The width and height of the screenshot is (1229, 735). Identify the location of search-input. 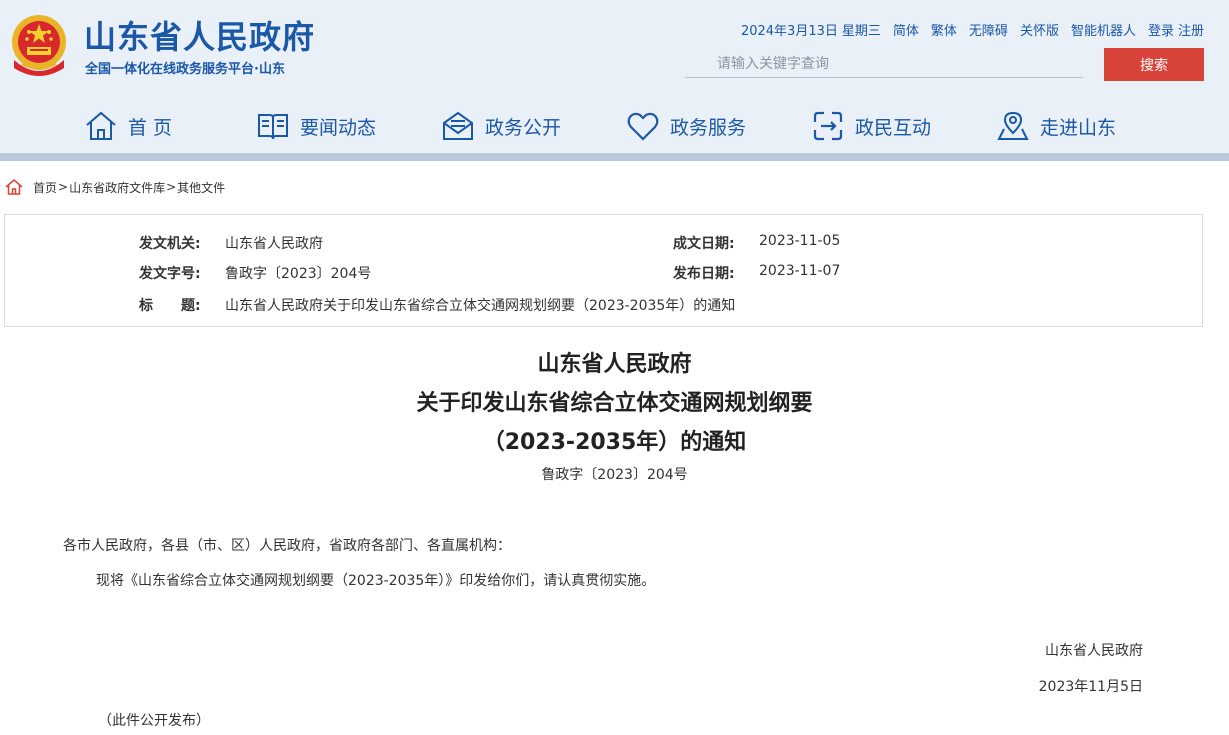
(884, 64).